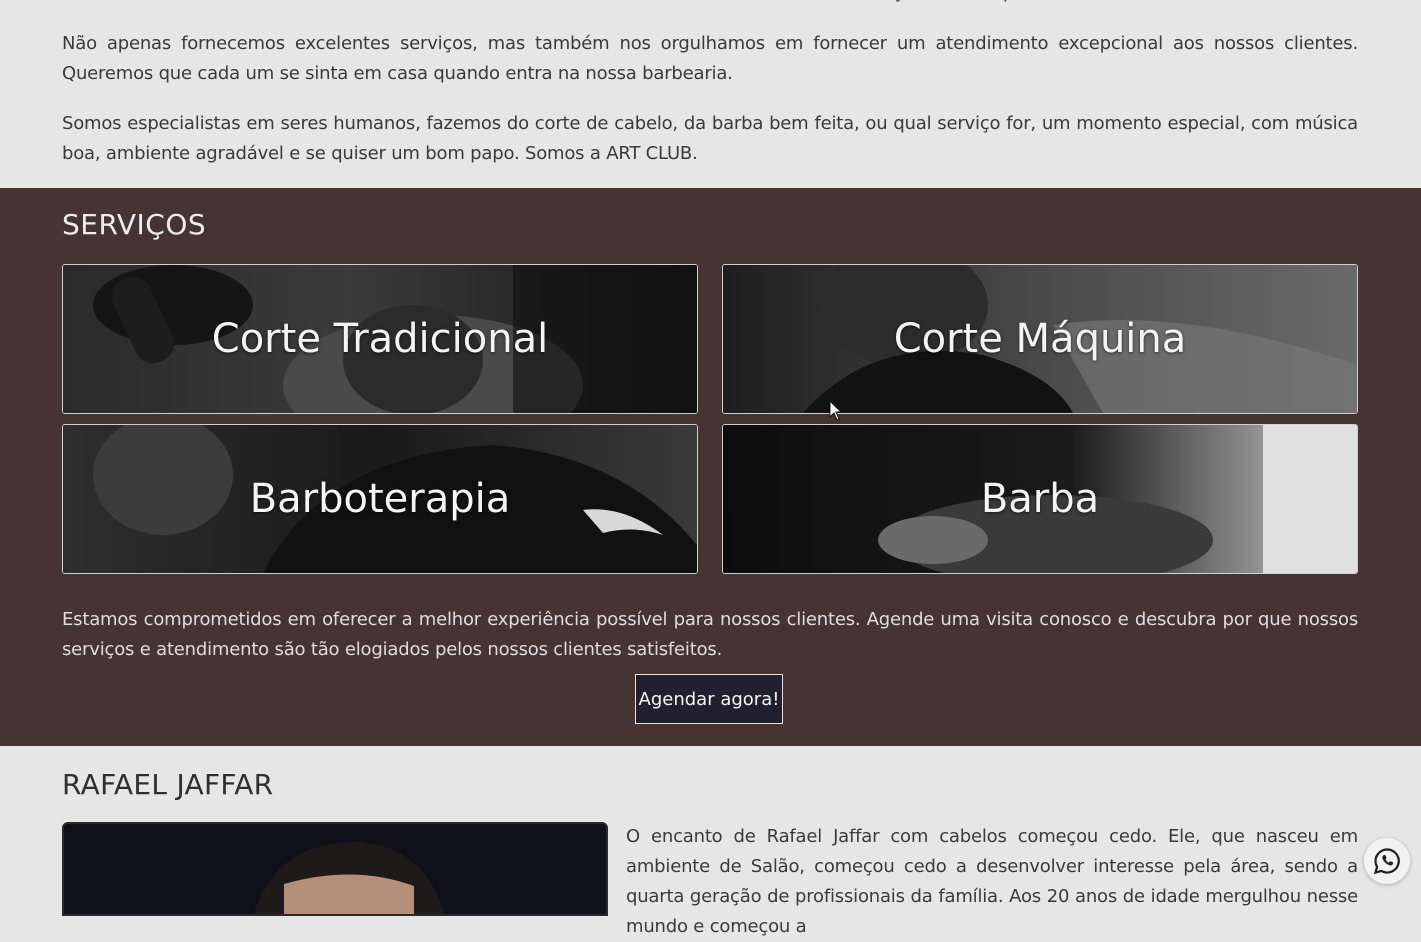 The height and width of the screenshot is (942, 1421). I want to click on service-card-label: Corte Tradicional, so click(380, 339).